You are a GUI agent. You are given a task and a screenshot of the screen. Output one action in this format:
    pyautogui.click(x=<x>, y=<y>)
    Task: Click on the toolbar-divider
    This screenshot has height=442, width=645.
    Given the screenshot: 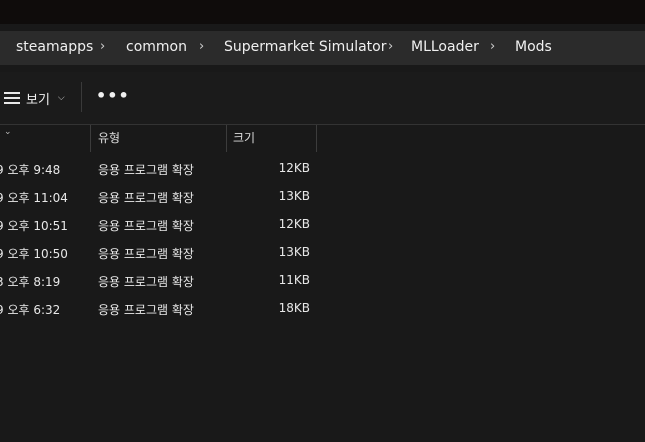 What is the action you would take?
    pyautogui.click(x=81, y=97)
    